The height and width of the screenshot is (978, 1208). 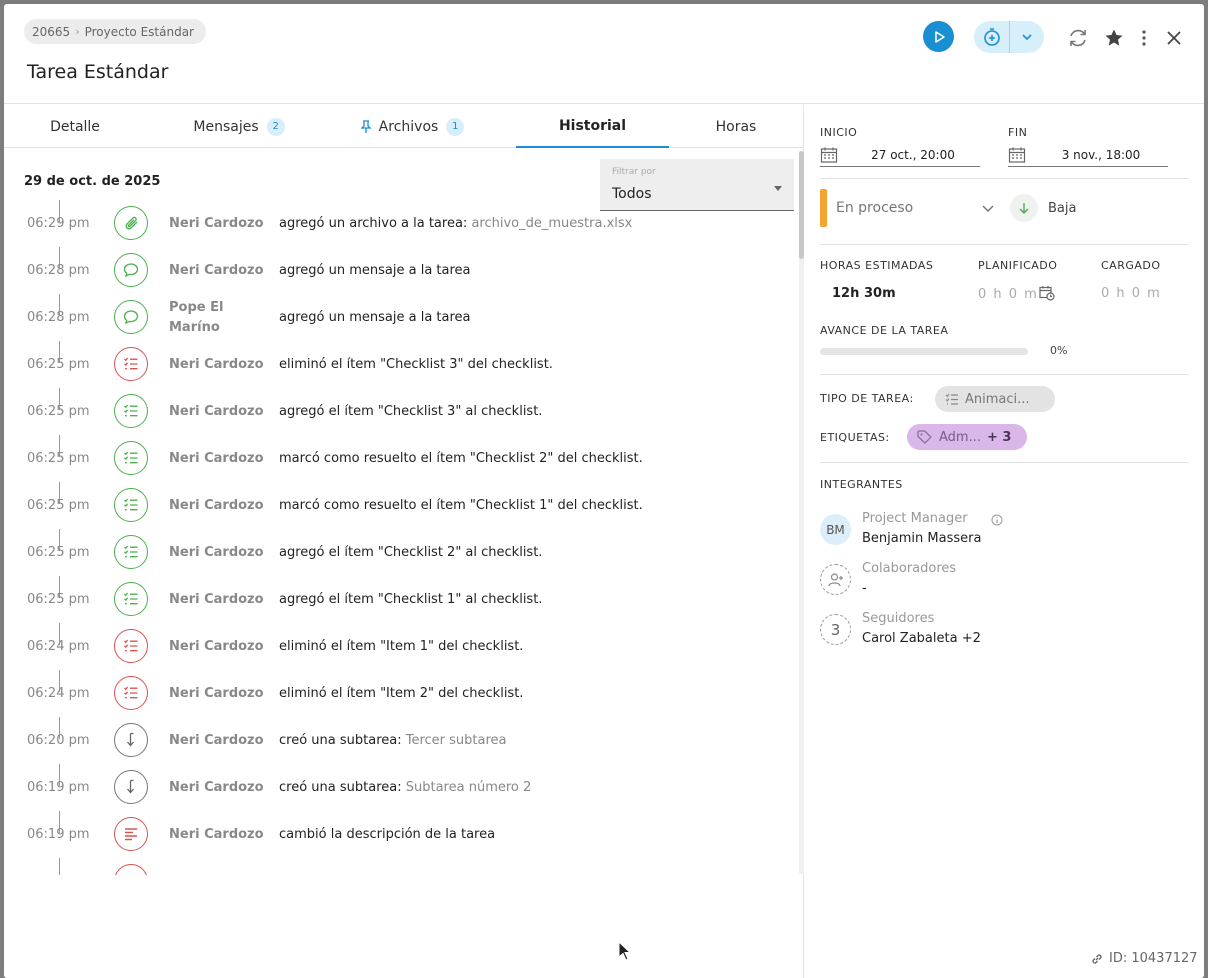 I want to click on followers-row: 3 Seguidores Carol Zabaleta +2, so click(x=1000, y=631).